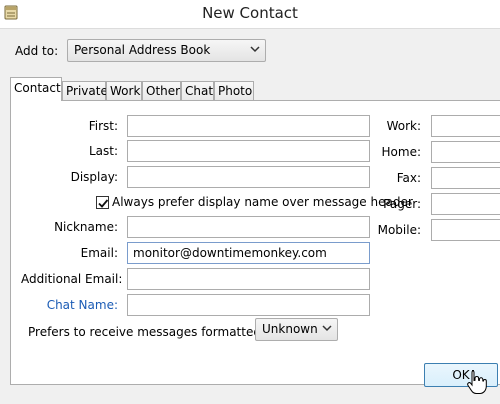 This screenshot has width=500, height=404. What do you see at coordinates (142, 50) in the screenshot?
I see `address-book-selected: Personal Address Book` at bounding box center [142, 50].